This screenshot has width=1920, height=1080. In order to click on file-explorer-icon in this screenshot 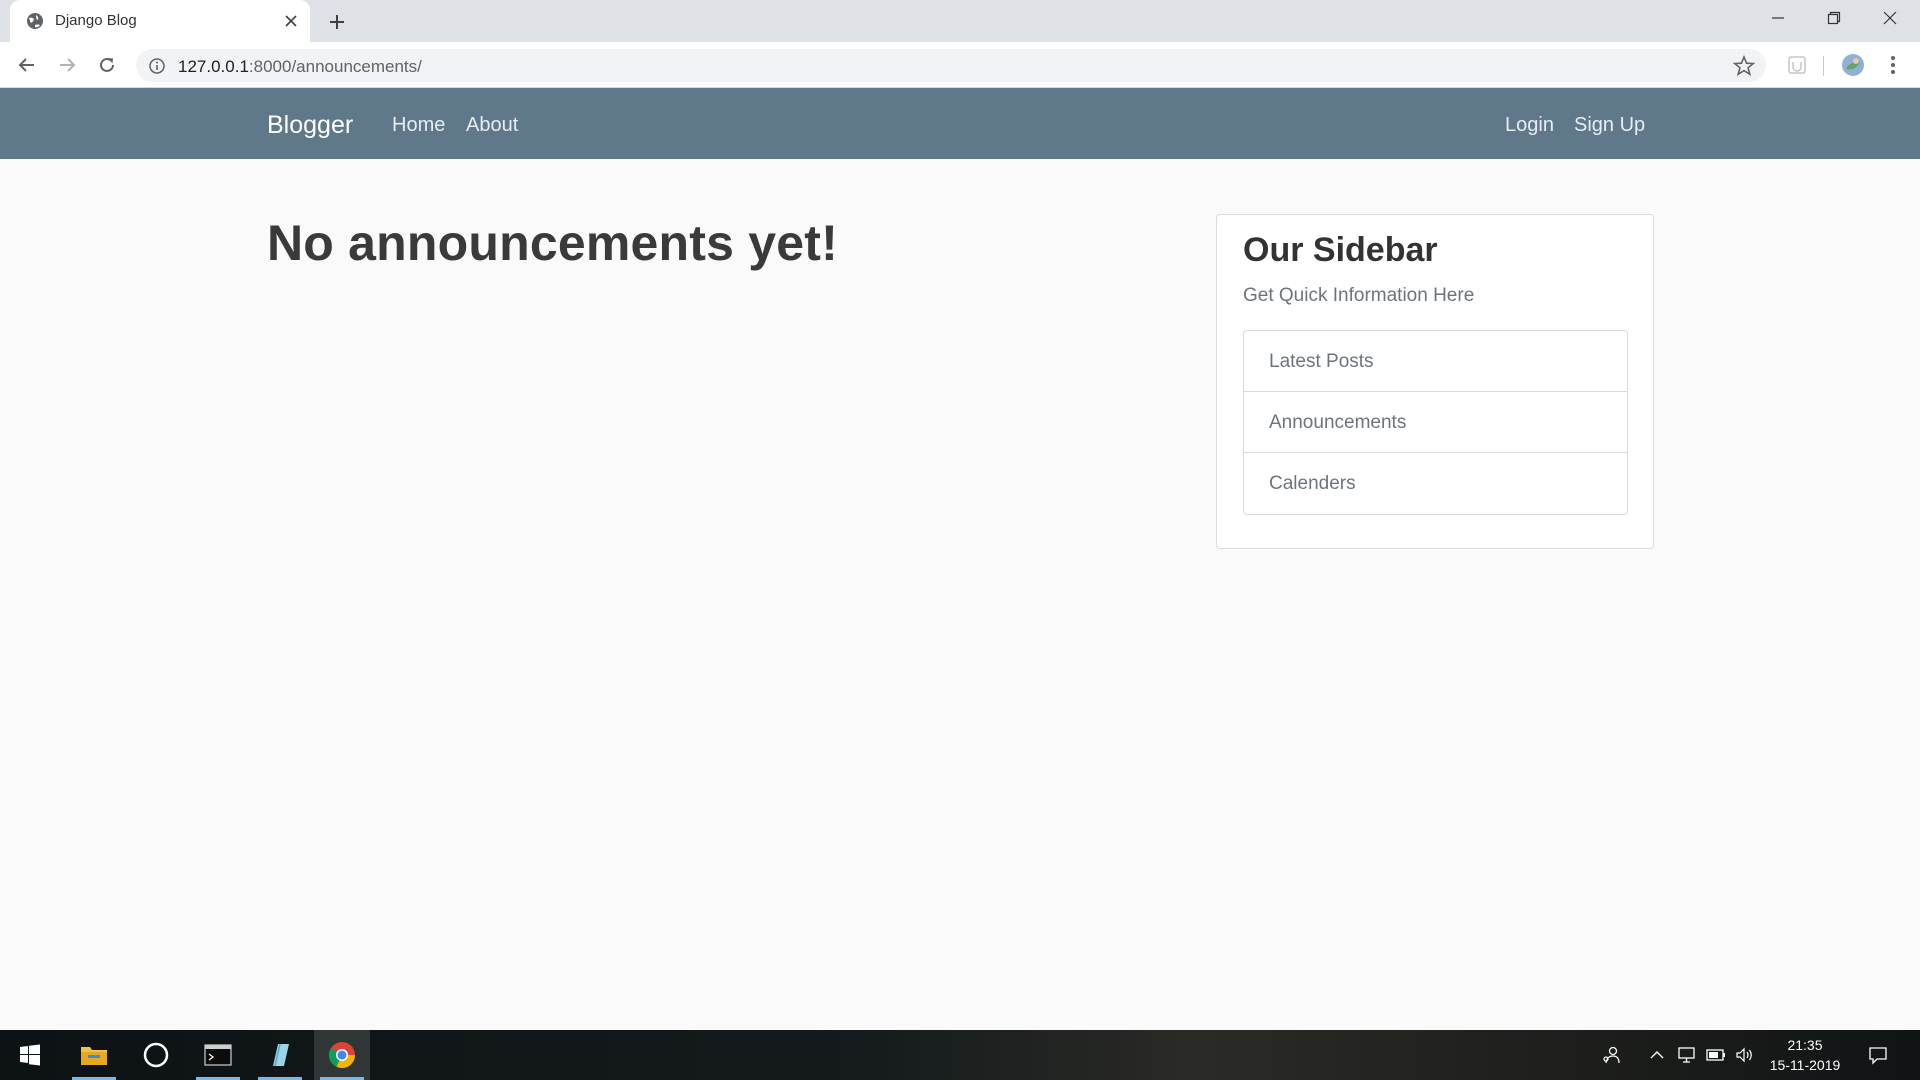, I will do `click(94, 1055)`.